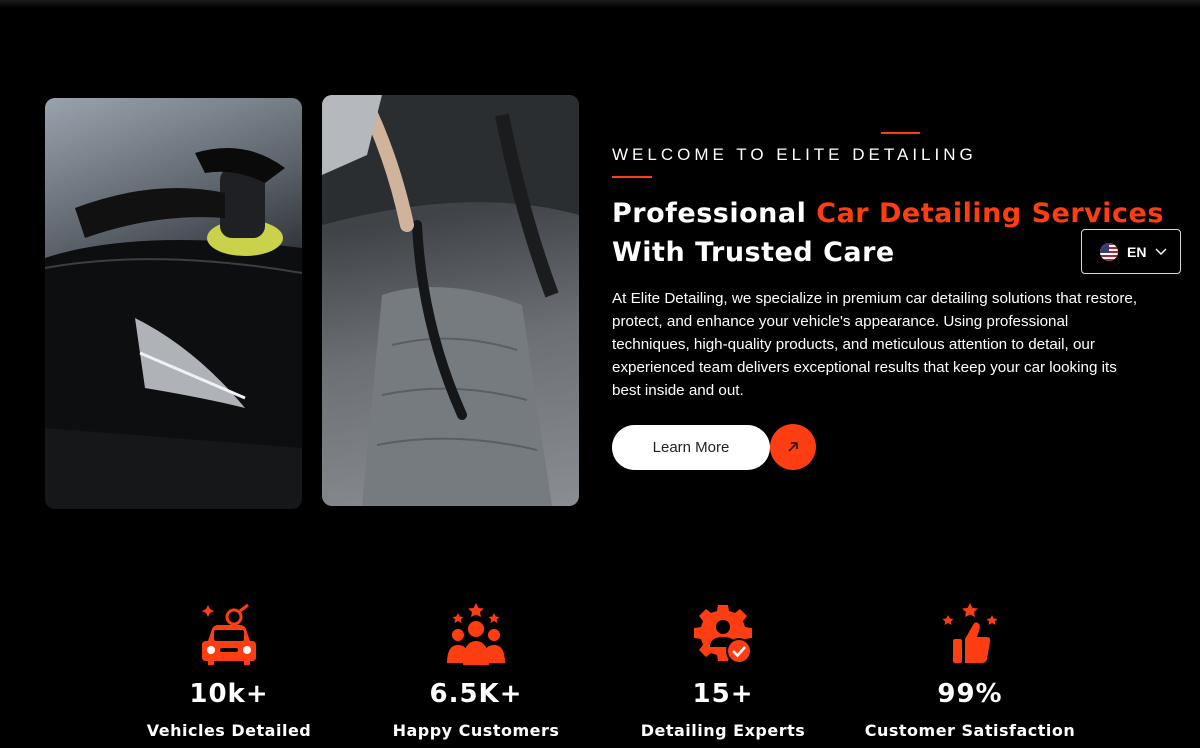 This screenshot has height=748, width=1200. Describe the element at coordinates (476, 671) in the screenshot. I see `stat-happy-customers: 6.5K+ Happy Customers` at that location.